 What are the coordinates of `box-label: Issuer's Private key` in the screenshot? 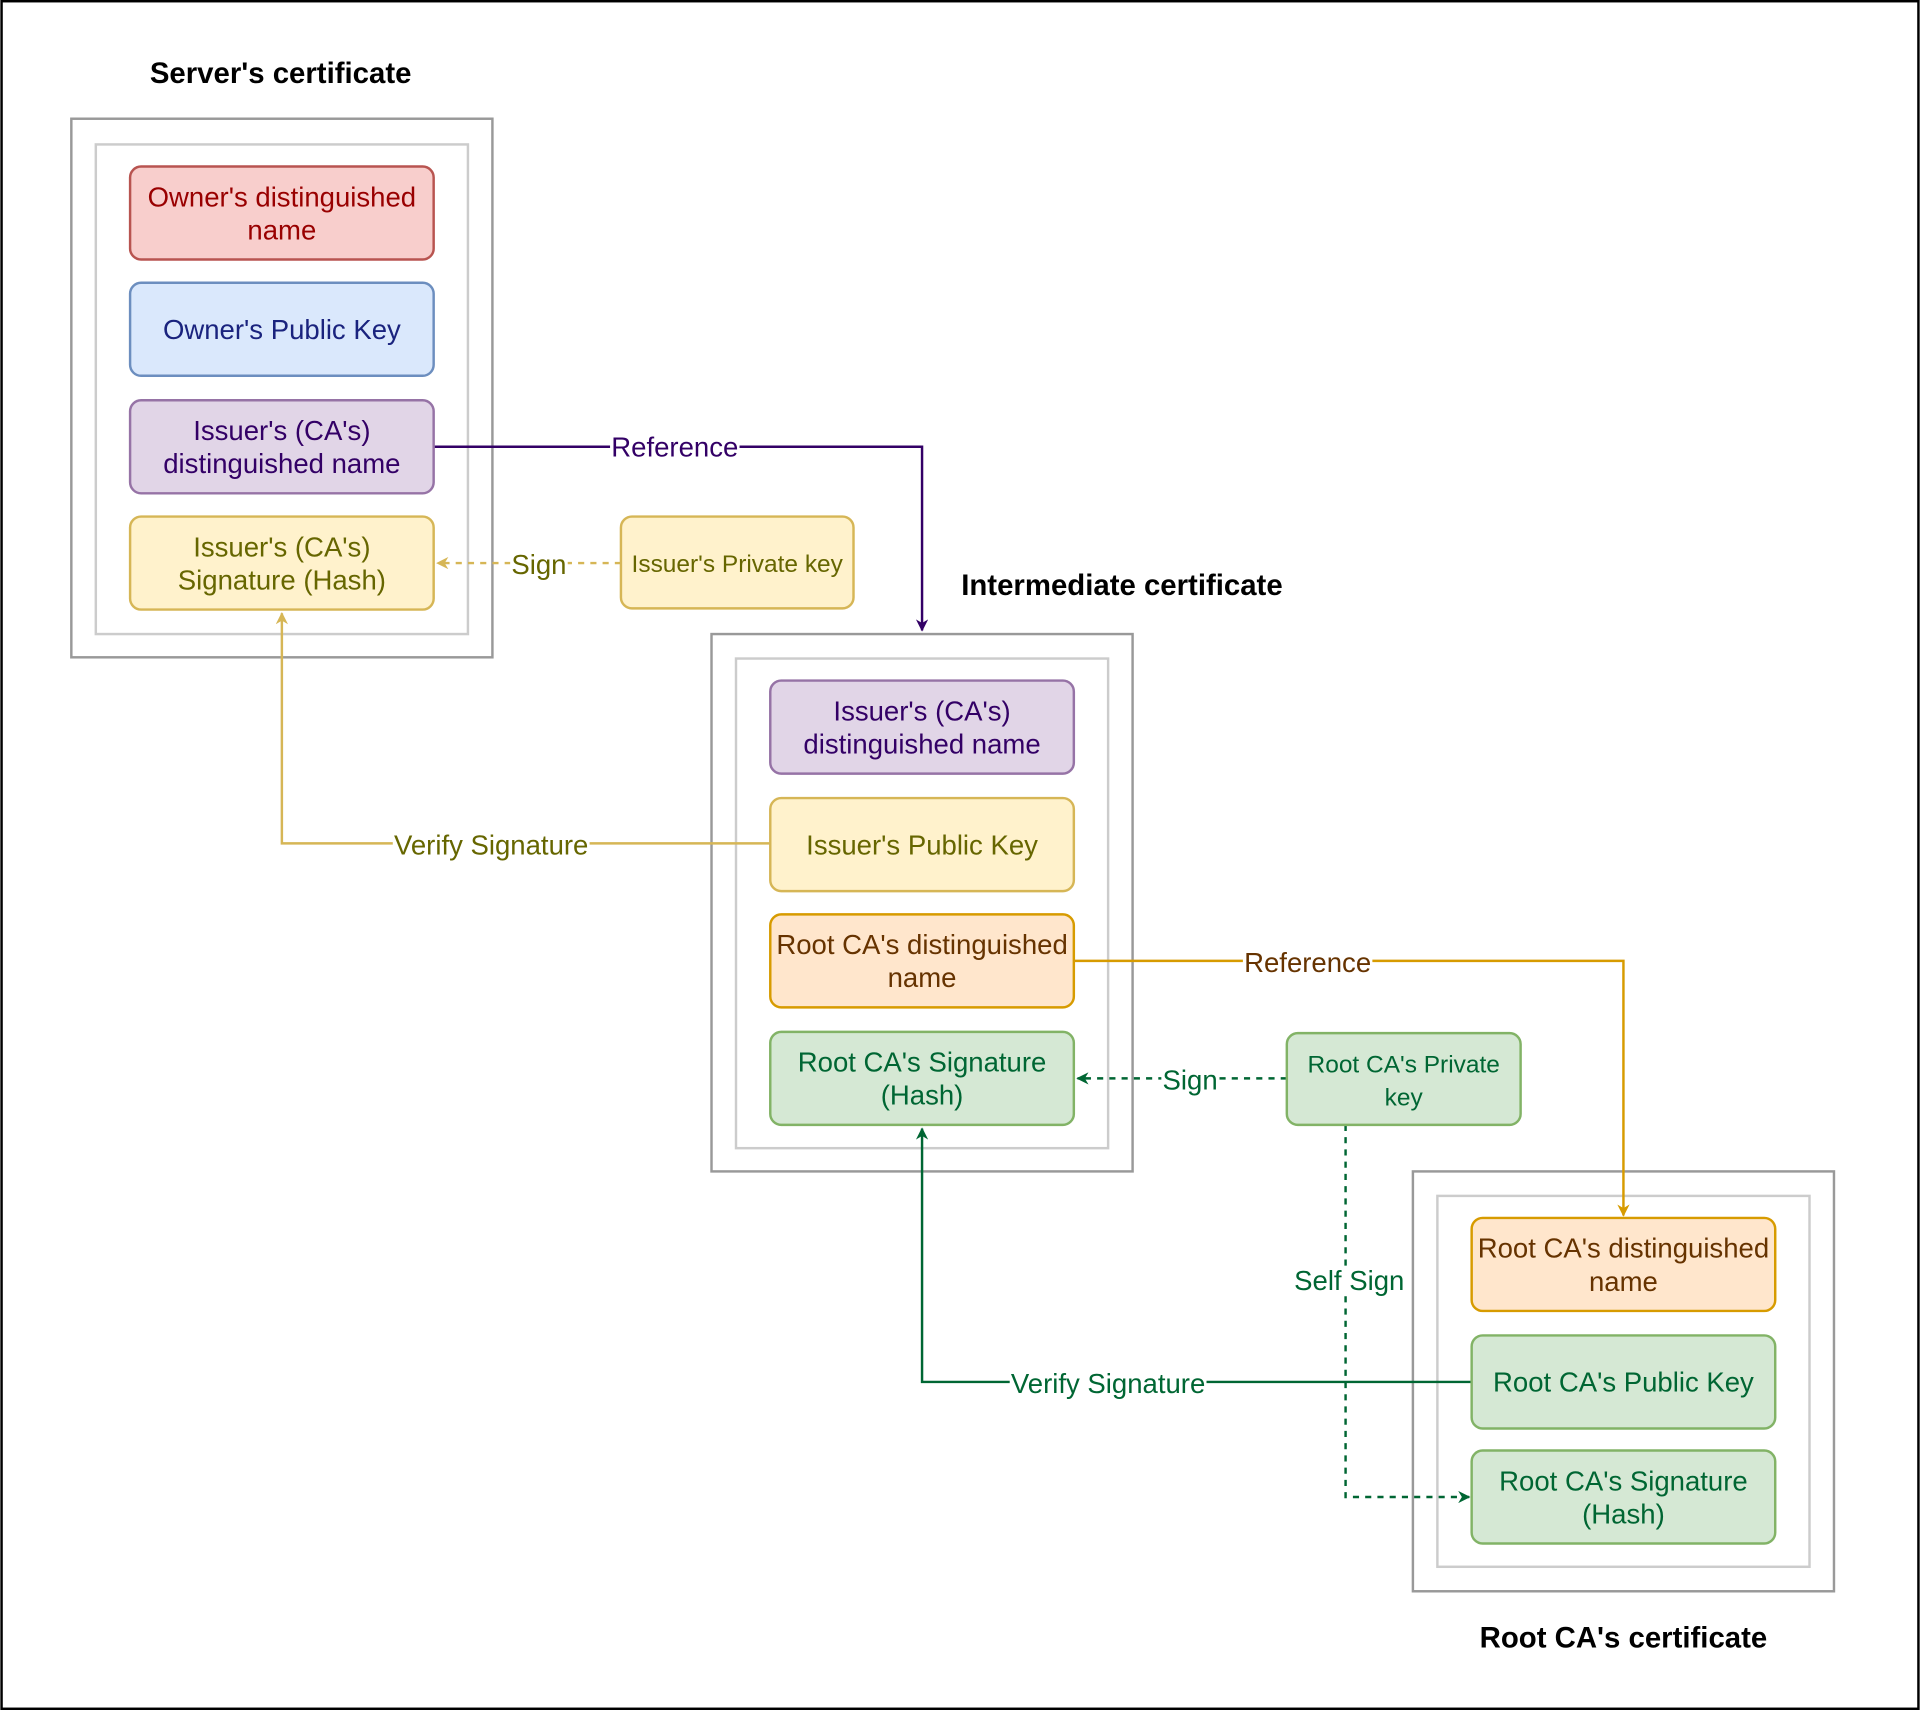 It's located at (738, 564).